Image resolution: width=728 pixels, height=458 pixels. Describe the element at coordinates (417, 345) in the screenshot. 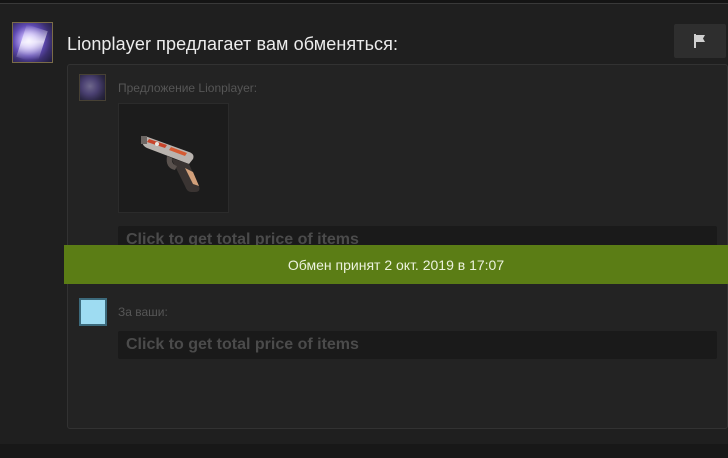

I see `your-total-price-button: Click to get total price of items` at that location.